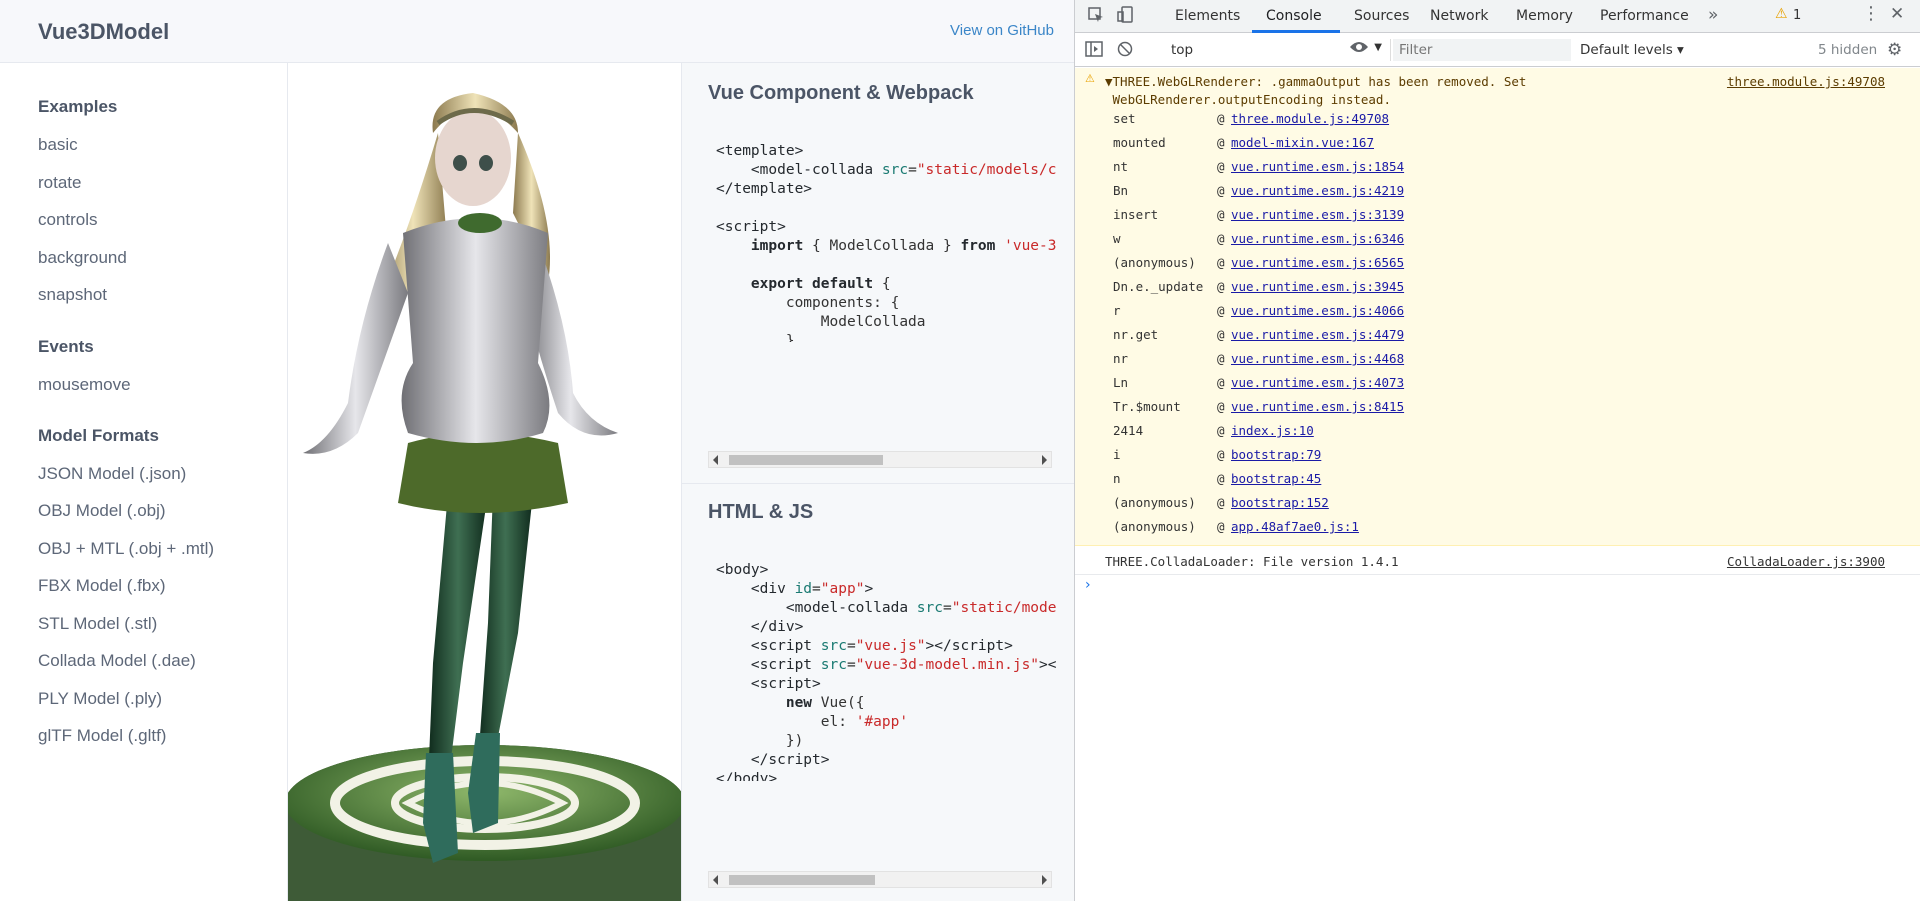 The width and height of the screenshot is (1920, 901). Describe the element at coordinates (1121, 190) in the screenshot. I see `stack-frame-function: Bn` at that location.